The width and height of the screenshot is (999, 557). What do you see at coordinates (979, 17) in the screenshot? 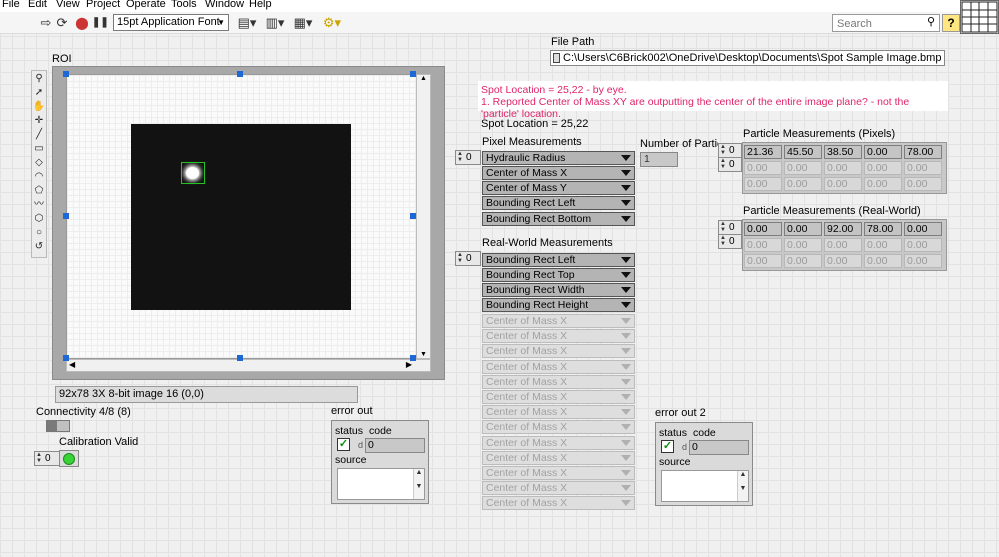
I see `connector-pane-icon` at bounding box center [979, 17].